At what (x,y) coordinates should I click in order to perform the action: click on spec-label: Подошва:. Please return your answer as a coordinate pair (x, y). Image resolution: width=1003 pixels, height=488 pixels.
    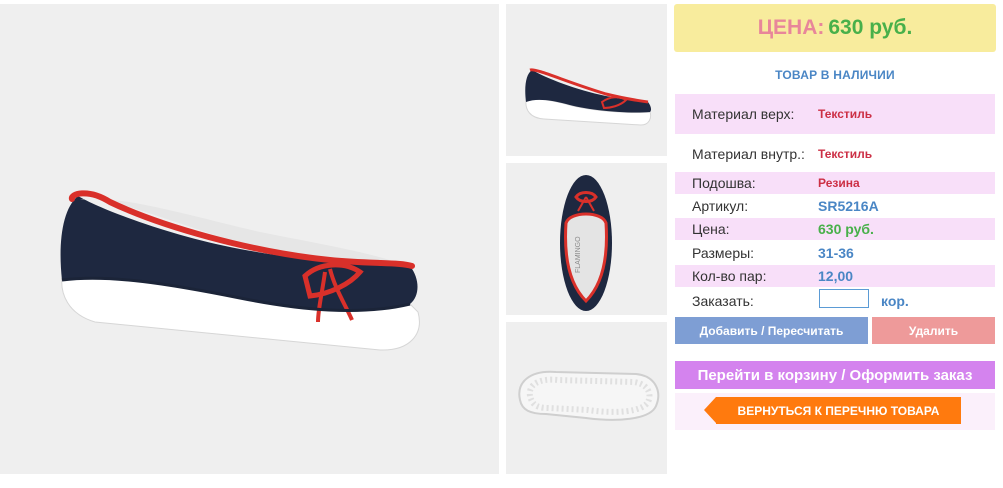
    Looking at the image, I should click on (724, 183).